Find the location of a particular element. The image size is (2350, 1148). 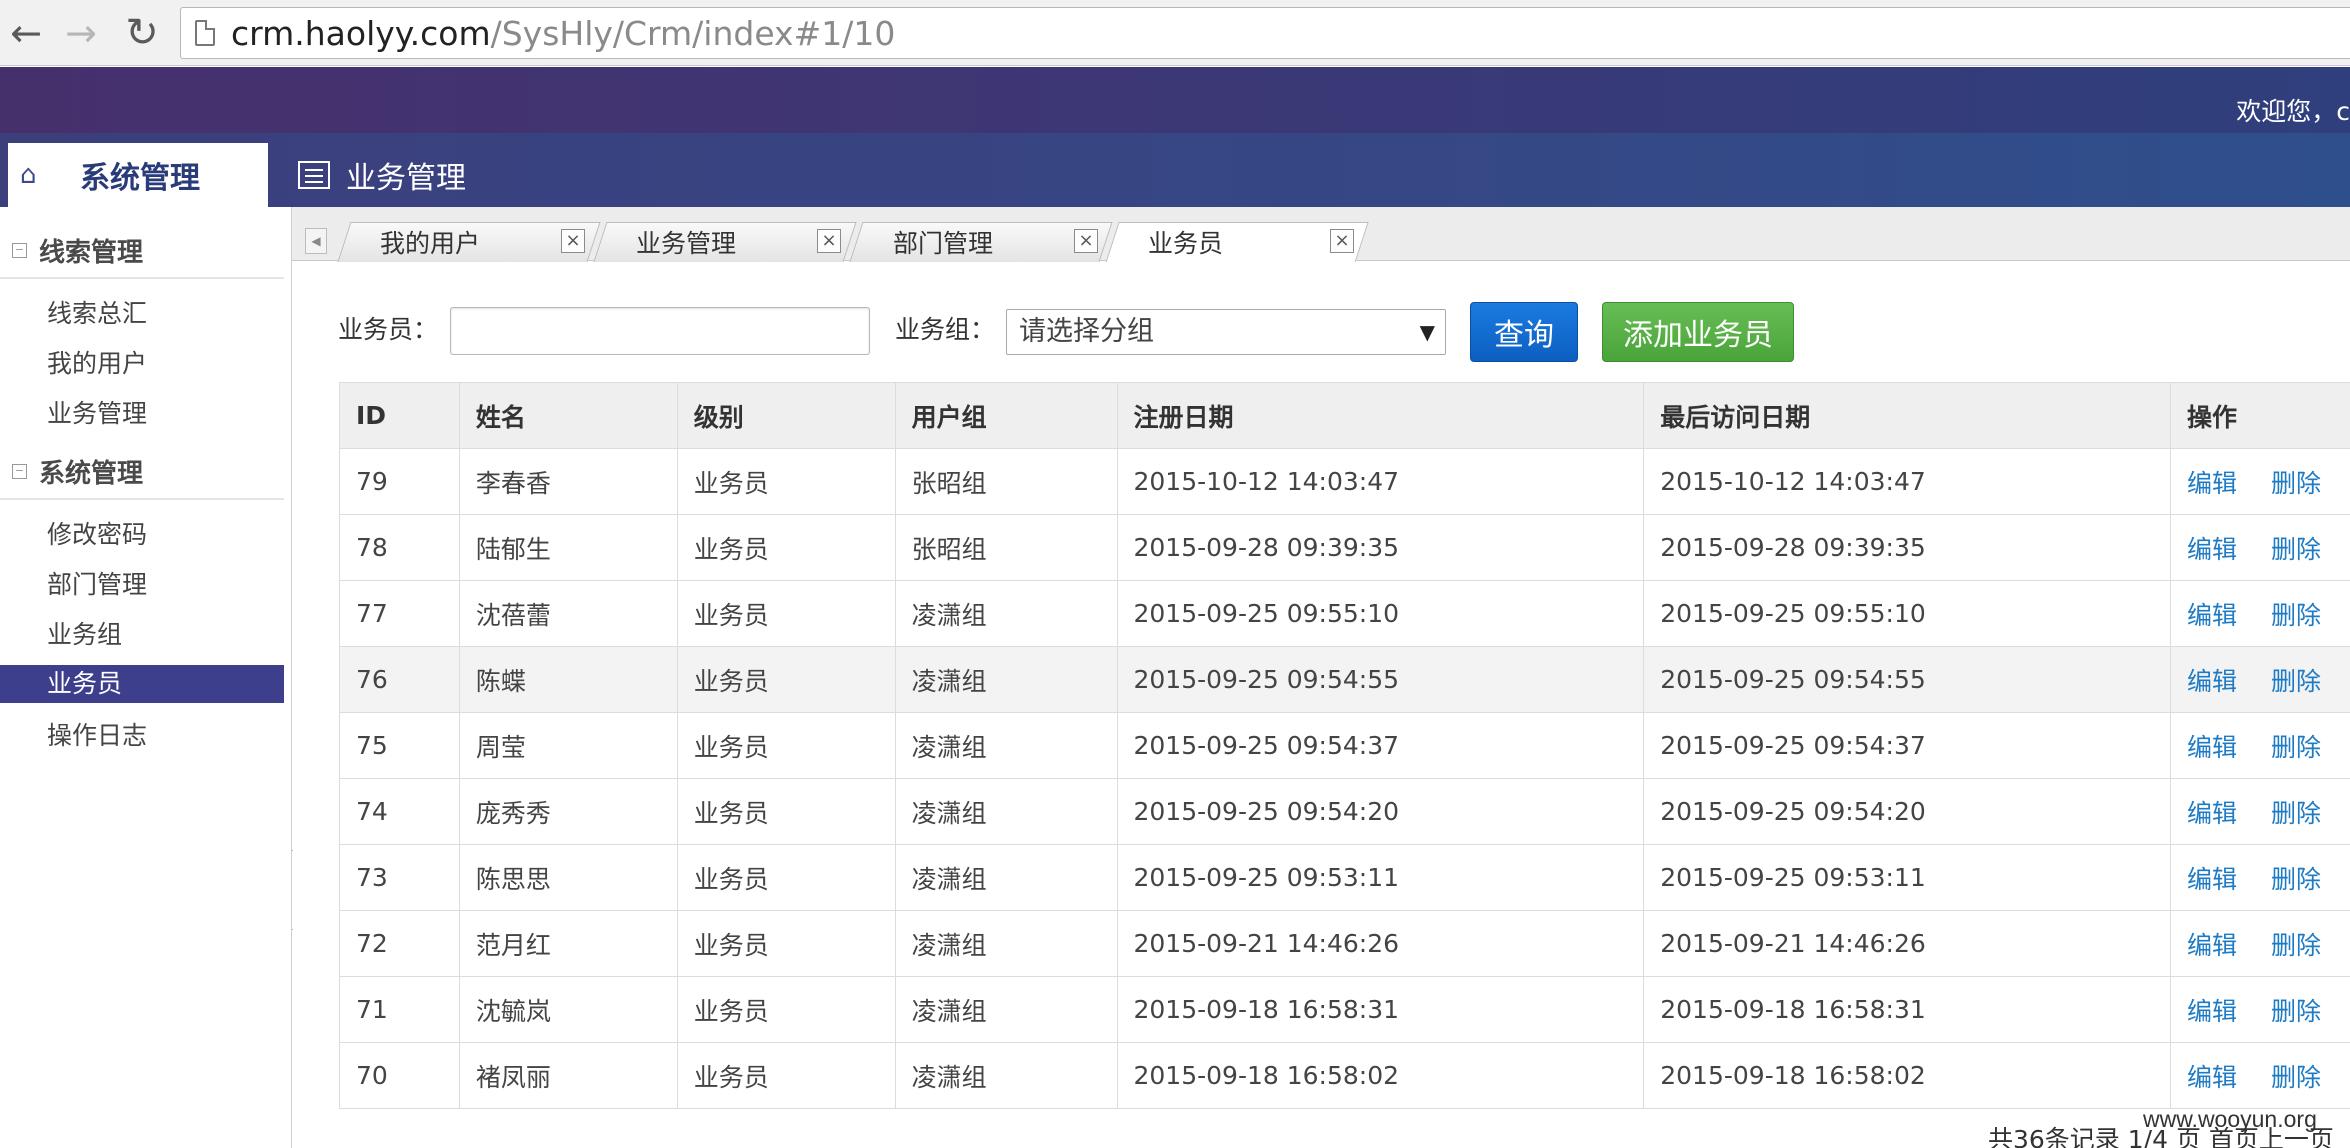

sidebar-item-lead-summary: 线索总汇 is located at coordinates (142, 314).